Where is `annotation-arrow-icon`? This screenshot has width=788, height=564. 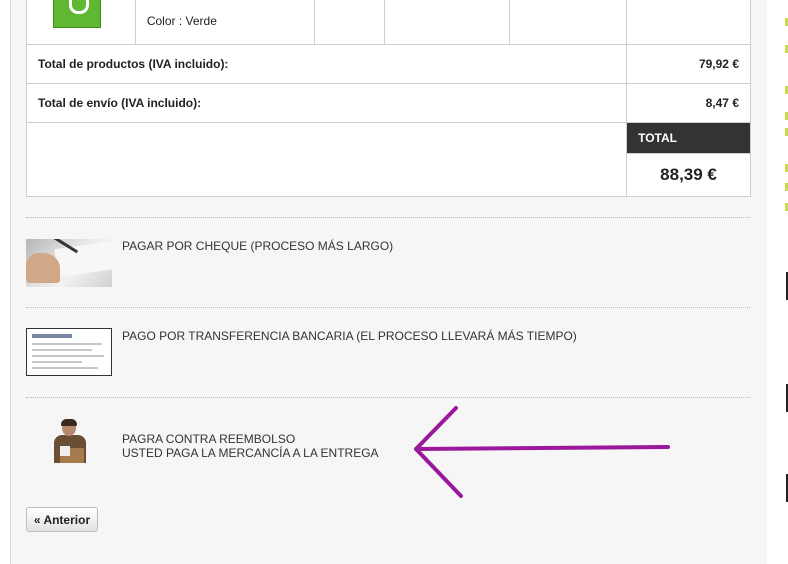
annotation-arrow-icon is located at coordinates (542, 452).